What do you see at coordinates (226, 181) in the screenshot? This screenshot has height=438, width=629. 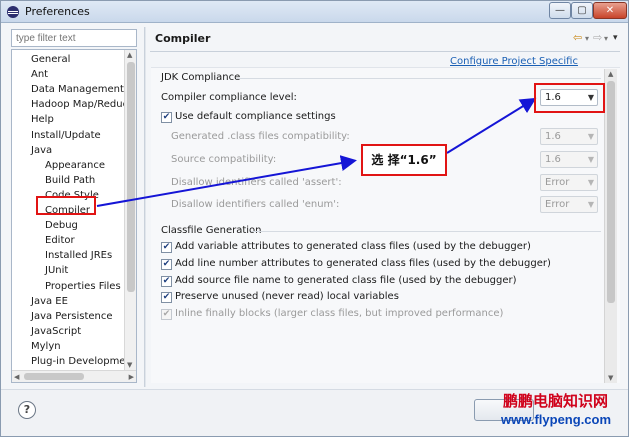 I see `arrow-to-callout` at bounding box center [226, 181].